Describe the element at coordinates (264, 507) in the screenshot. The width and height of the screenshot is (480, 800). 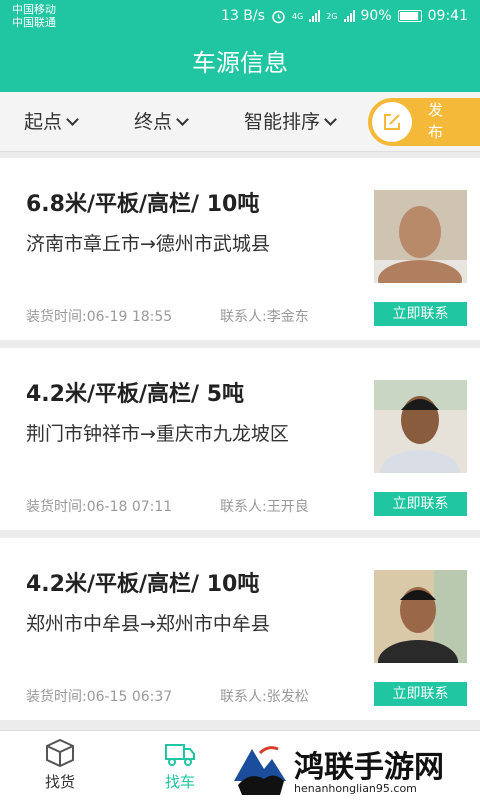
I see `contact-name: 联系人:王开良` at that location.